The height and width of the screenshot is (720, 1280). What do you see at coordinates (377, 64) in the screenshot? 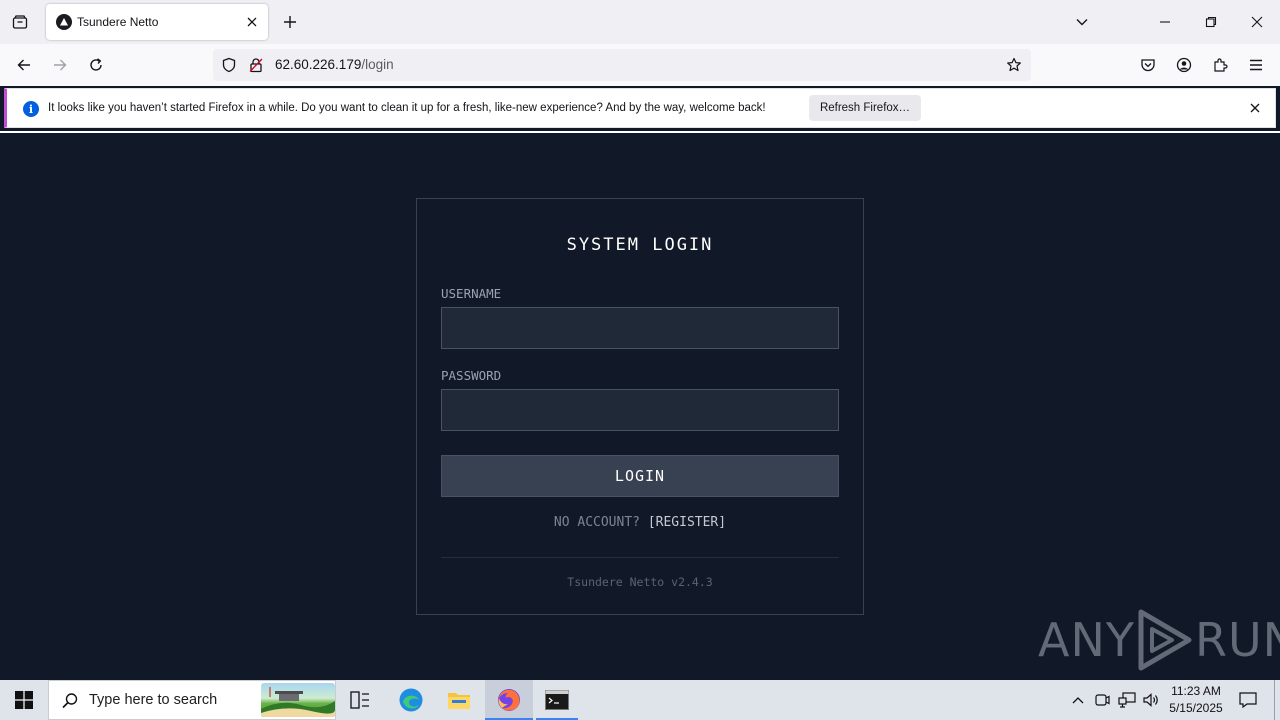
I see `url-path: /login` at bounding box center [377, 64].